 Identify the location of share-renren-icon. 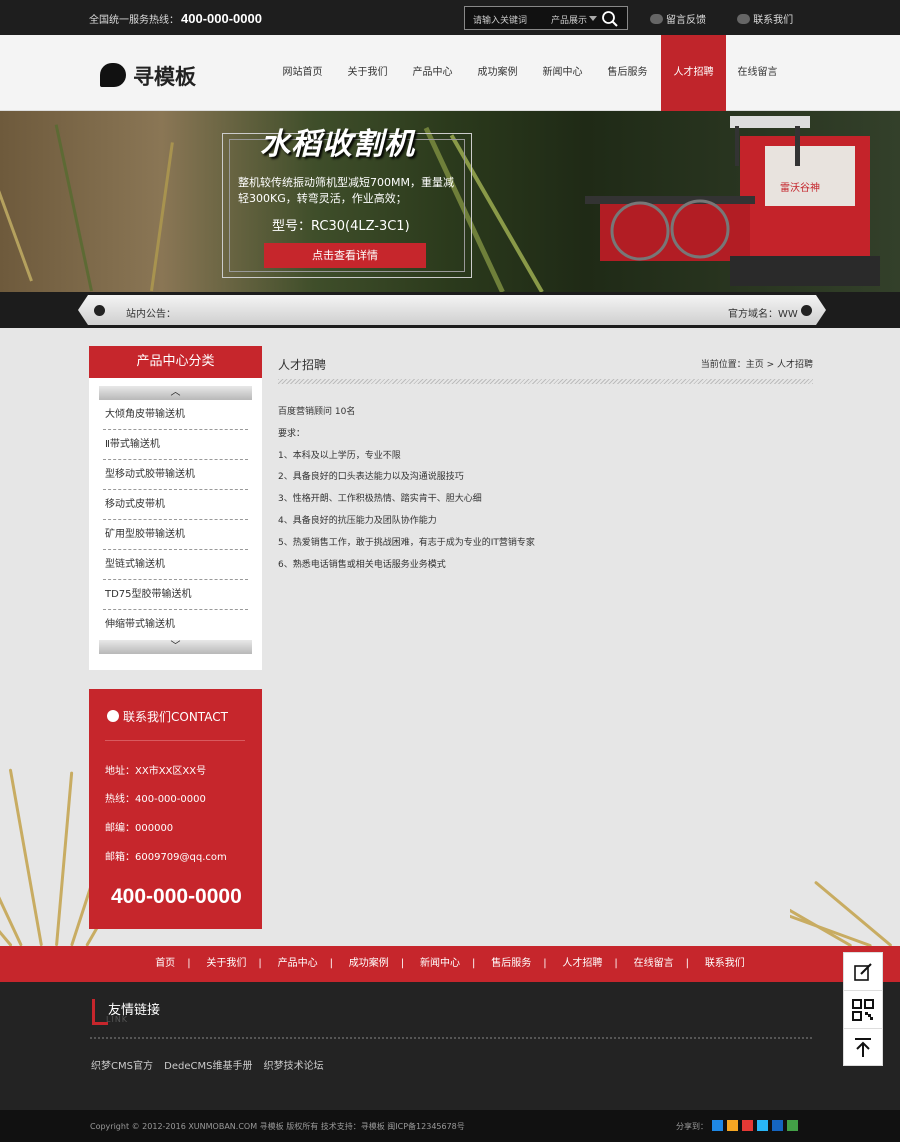
(777, 1125).